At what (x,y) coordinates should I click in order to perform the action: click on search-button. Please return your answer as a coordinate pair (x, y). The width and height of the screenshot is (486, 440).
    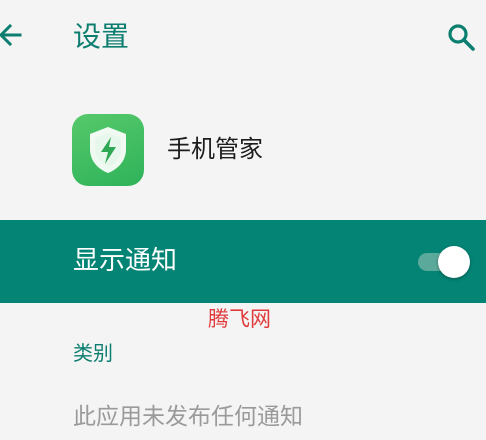
    Looking at the image, I should click on (461, 37).